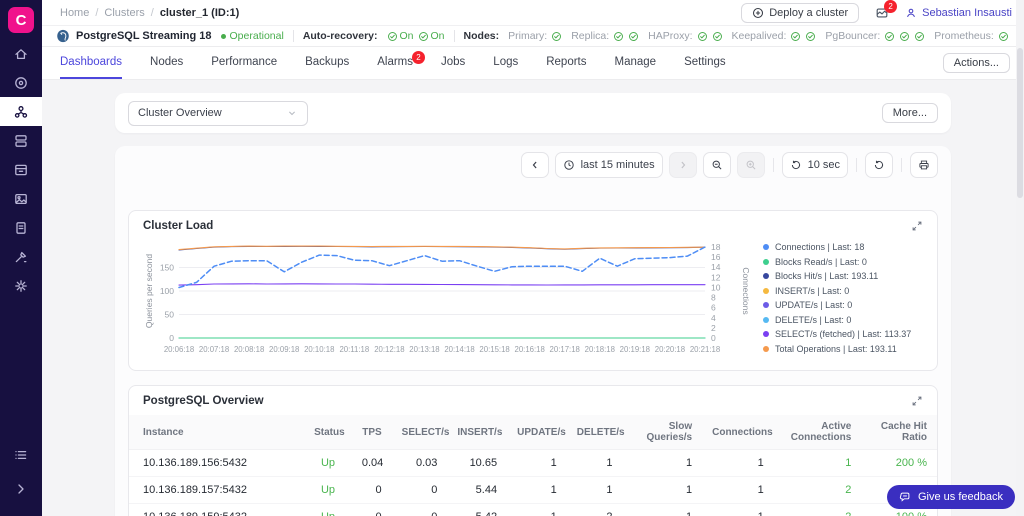 The height and width of the screenshot is (516, 1024). What do you see at coordinates (738, 432) in the screenshot?
I see `column-header-connections: Connections` at bounding box center [738, 432].